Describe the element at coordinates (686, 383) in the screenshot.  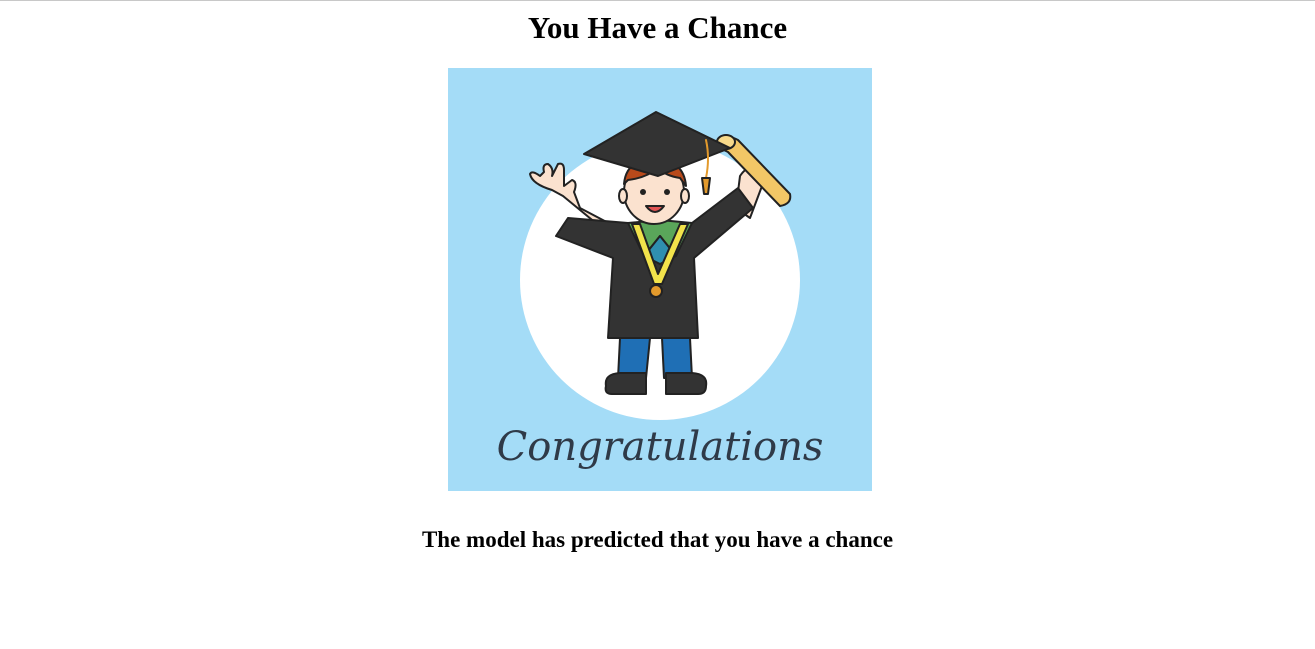
I see `shoe-right` at that location.